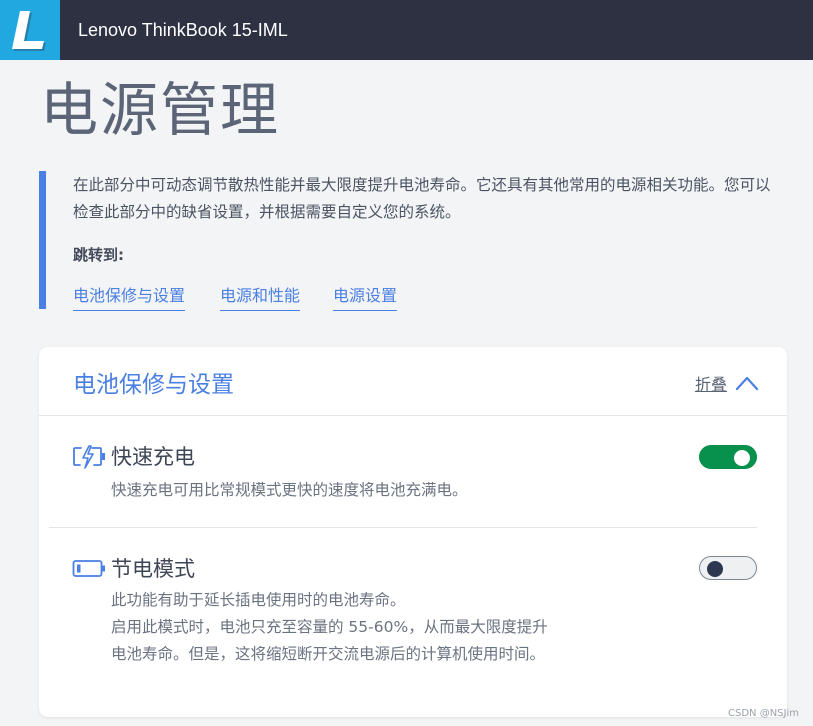  I want to click on jump-to-label: 跳转到:, so click(98, 255).